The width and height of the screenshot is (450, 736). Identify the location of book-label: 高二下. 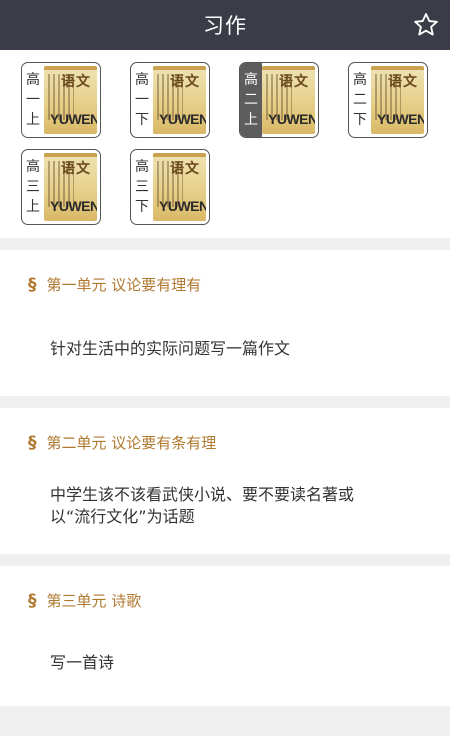
(360, 100).